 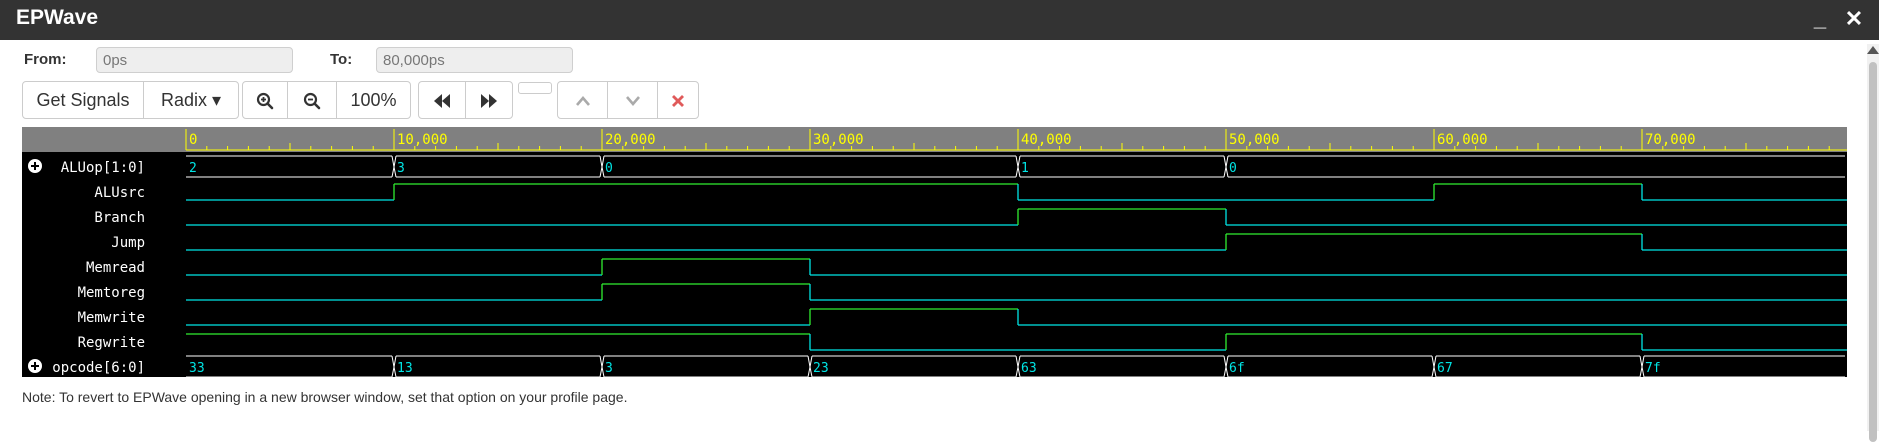 I want to click on bus-value: 1, so click(x=1025, y=168).